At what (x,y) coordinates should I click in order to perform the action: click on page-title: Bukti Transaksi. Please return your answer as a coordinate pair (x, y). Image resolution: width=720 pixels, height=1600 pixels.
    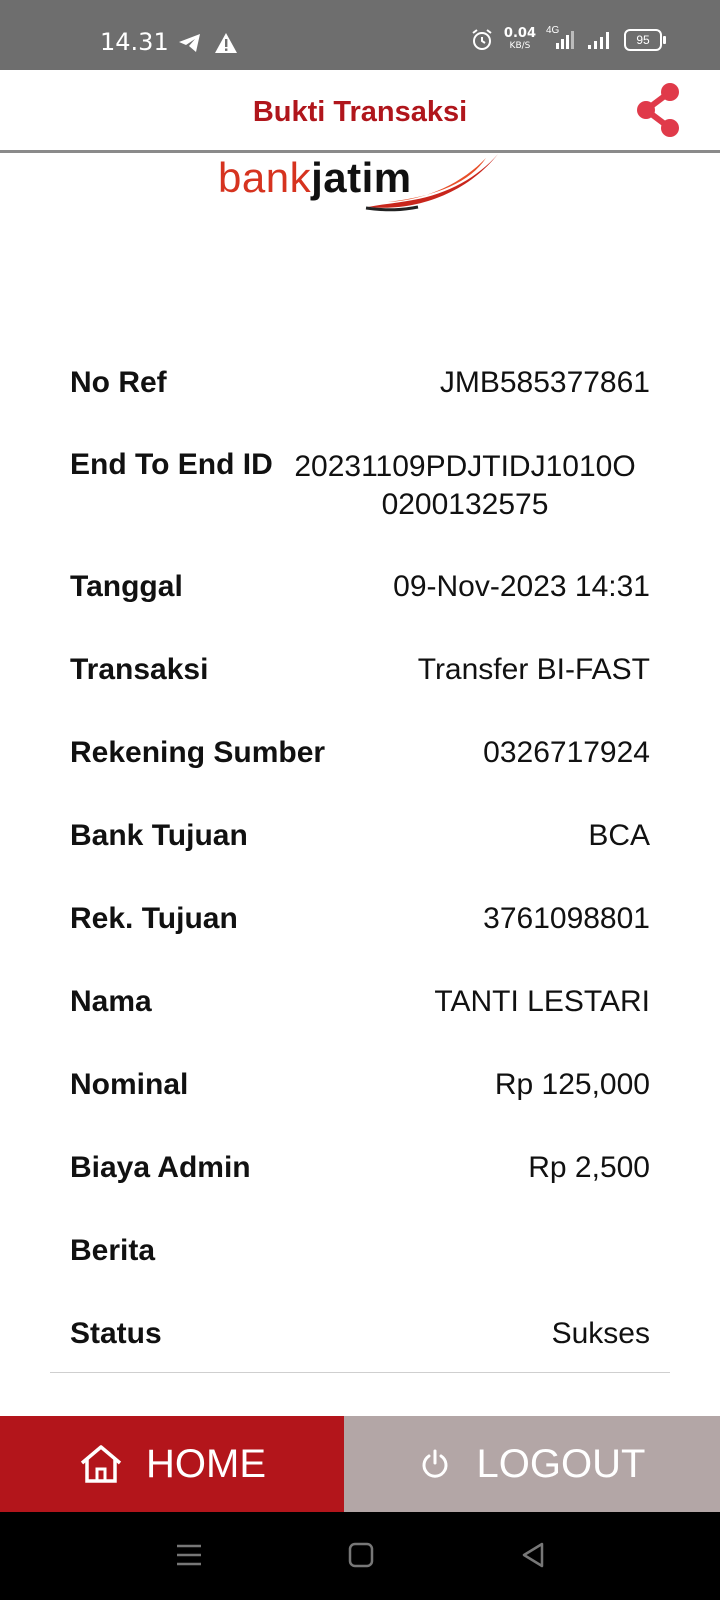
    Looking at the image, I should click on (360, 112).